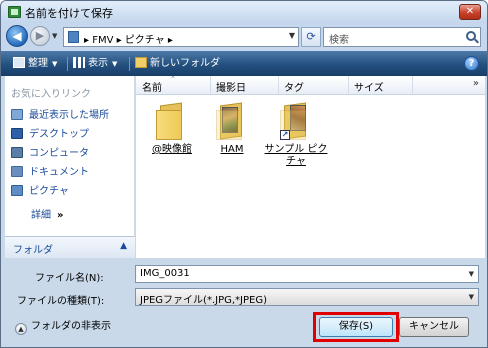 Image resolution: width=488 pixels, height=348 pixels. Describe the element at coordinates (17, 190) in the screenshot. I see `pictures-icon` at that location.